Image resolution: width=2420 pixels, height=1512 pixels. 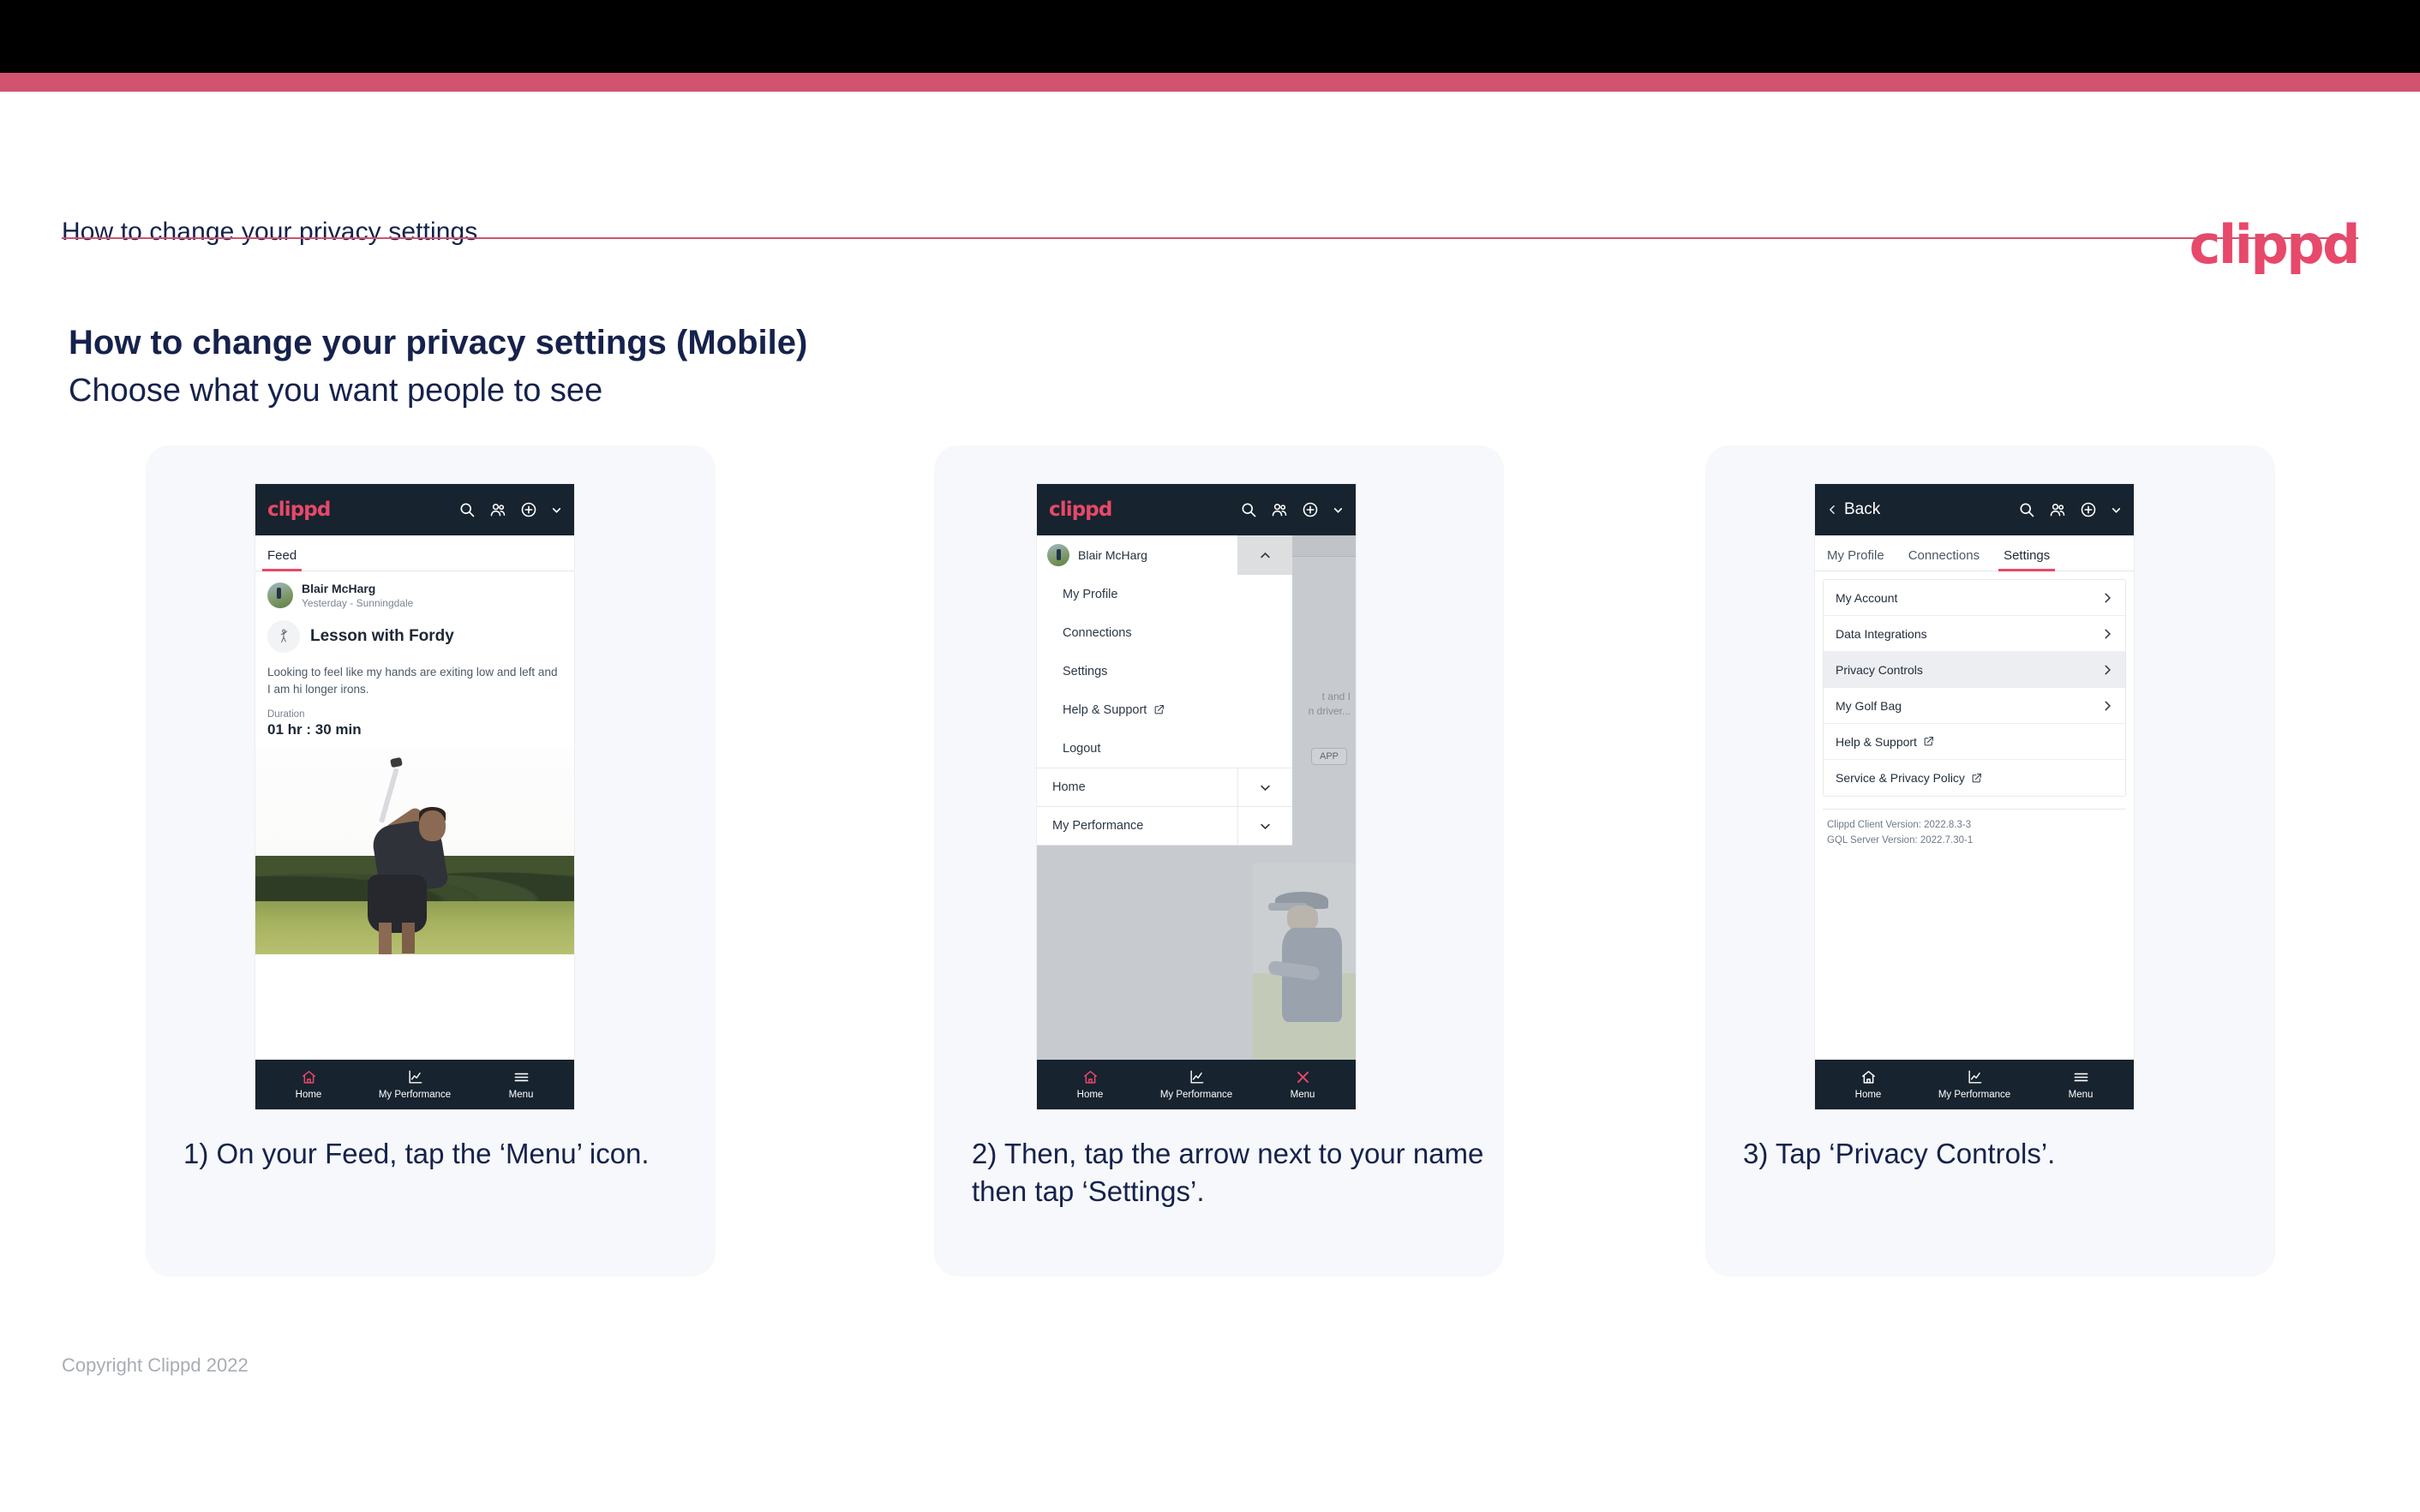 I want to click on avatar, so click(x=1058, y=555).